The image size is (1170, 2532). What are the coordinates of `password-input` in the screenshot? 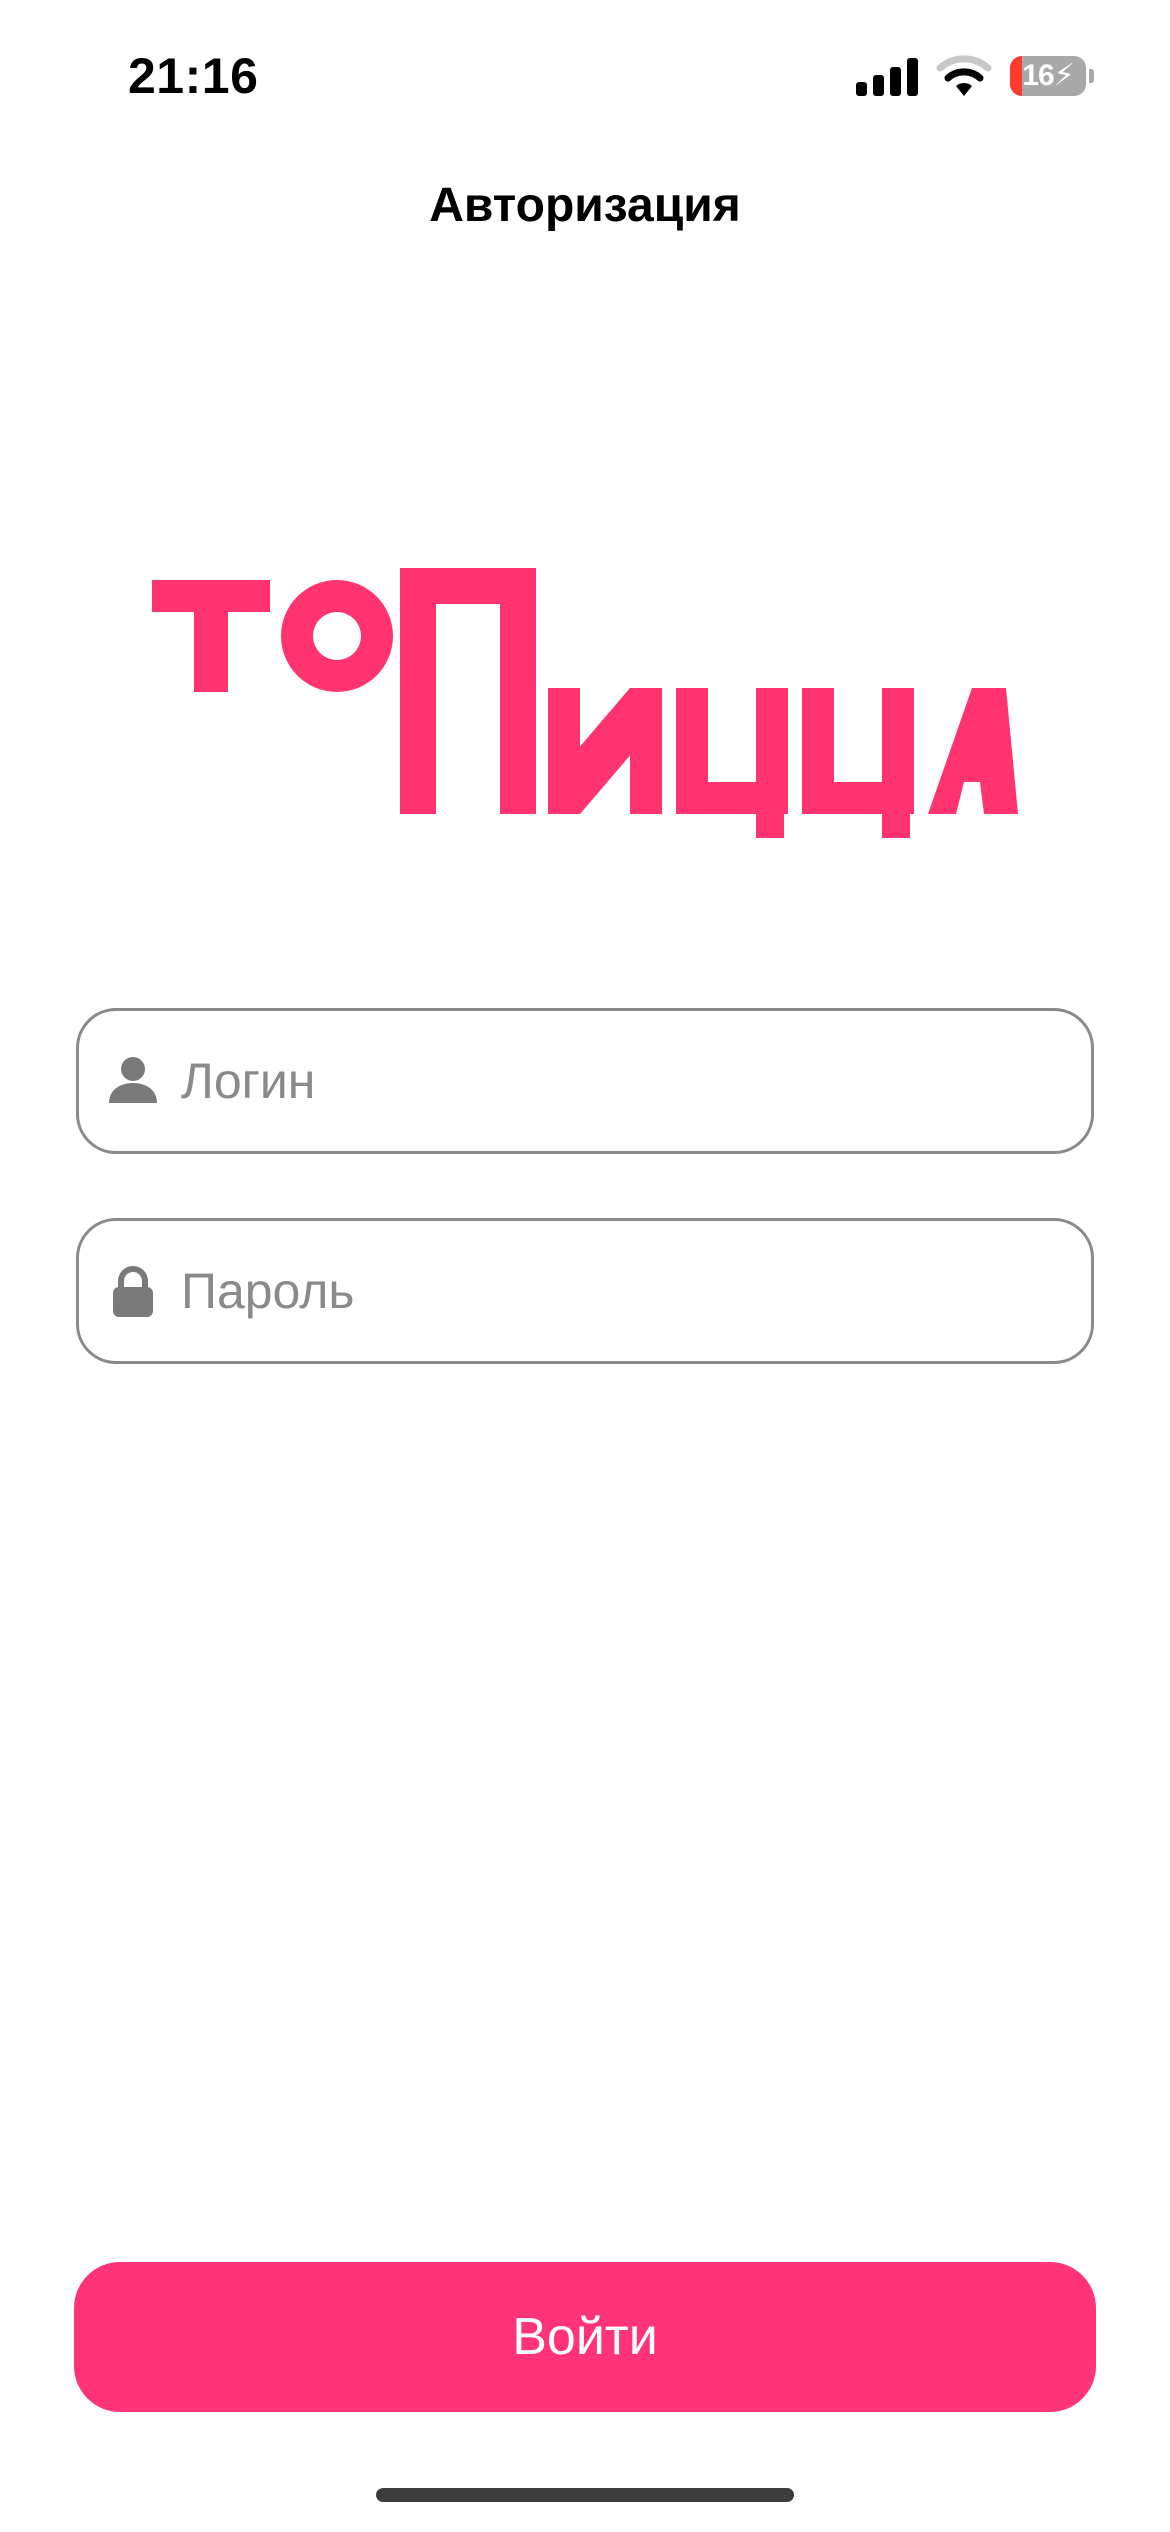 It's located at (621, 1291).